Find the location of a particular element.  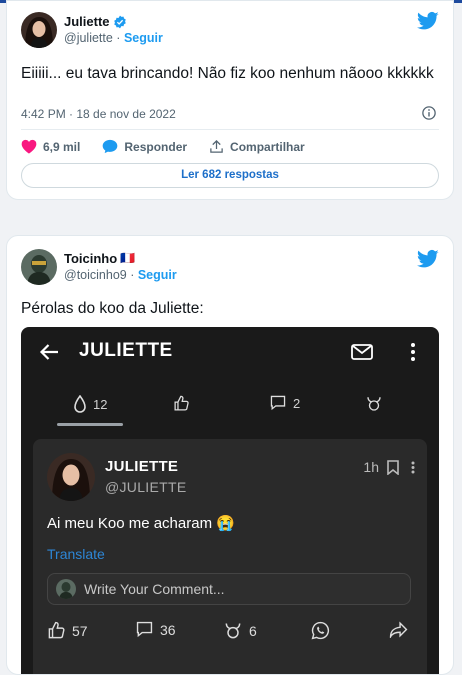

author-name: Juliette is located at coordinates (113, 21).